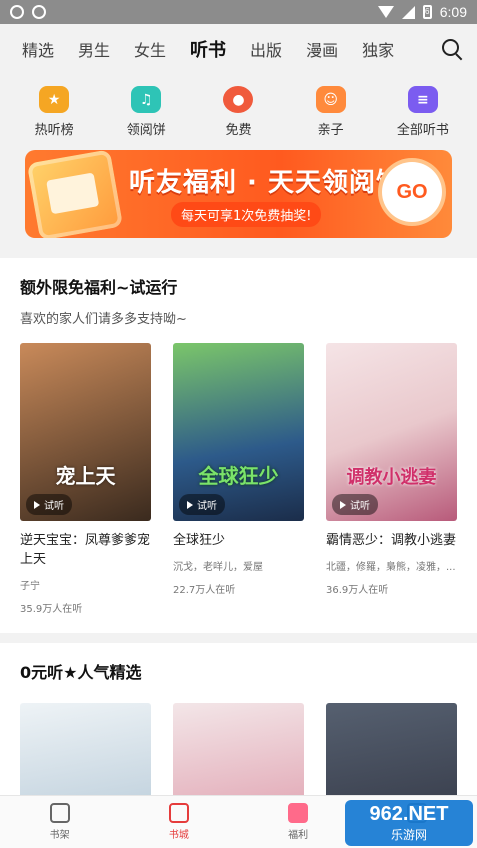 This screenshot has width=477, height=848. I want to click on search-icon, so click(452, 49).